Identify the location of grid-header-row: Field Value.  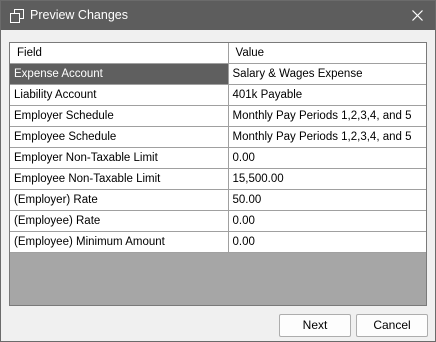
(218, 53).